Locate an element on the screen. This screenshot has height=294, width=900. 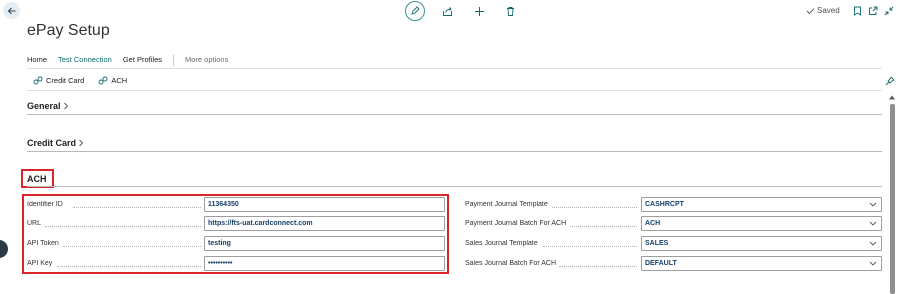
payment-journal-template-select: CASHRCPT is located at coordinates (761, 204).